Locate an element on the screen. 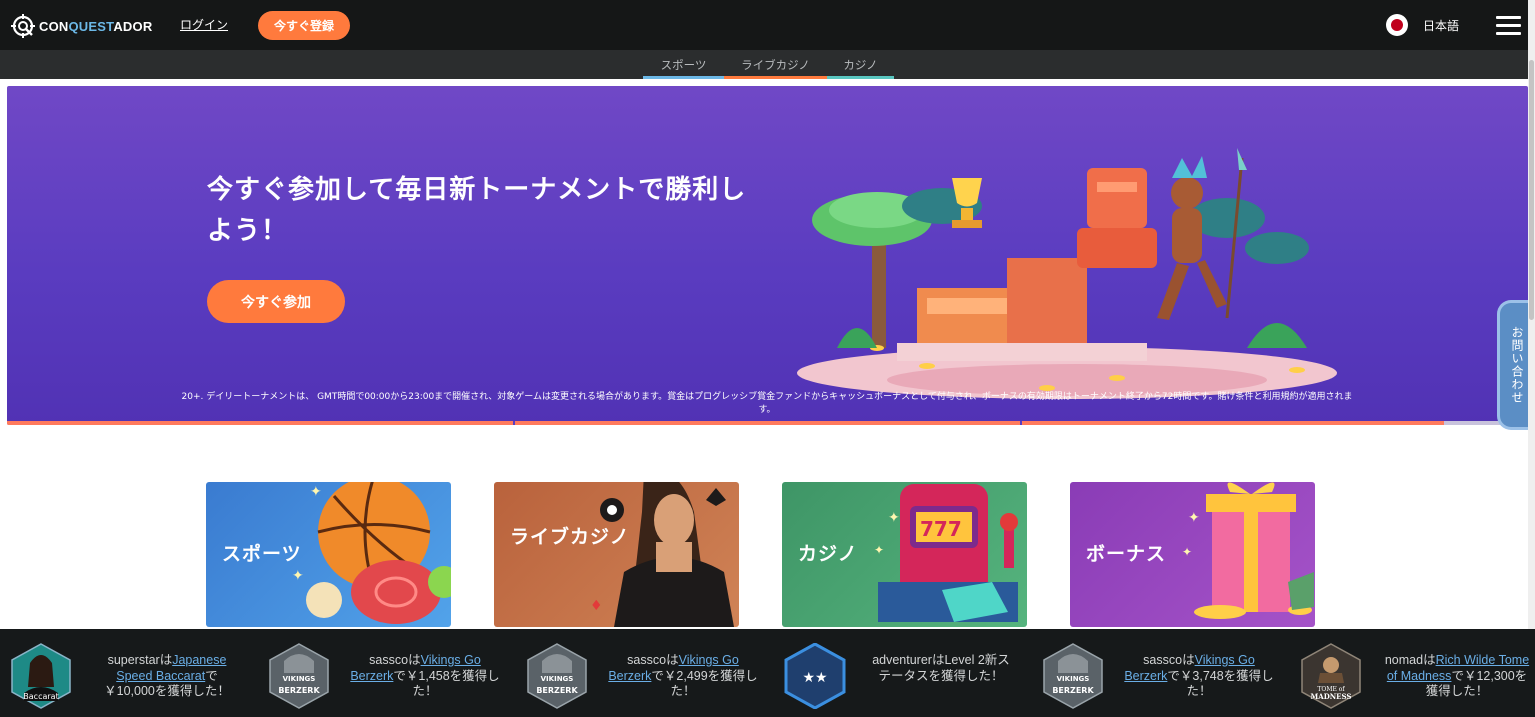  ticker-win-text: sasscoはVikings Go Berzerkで￥3,748を獲得した！ is located at coordinates (1199, 675).